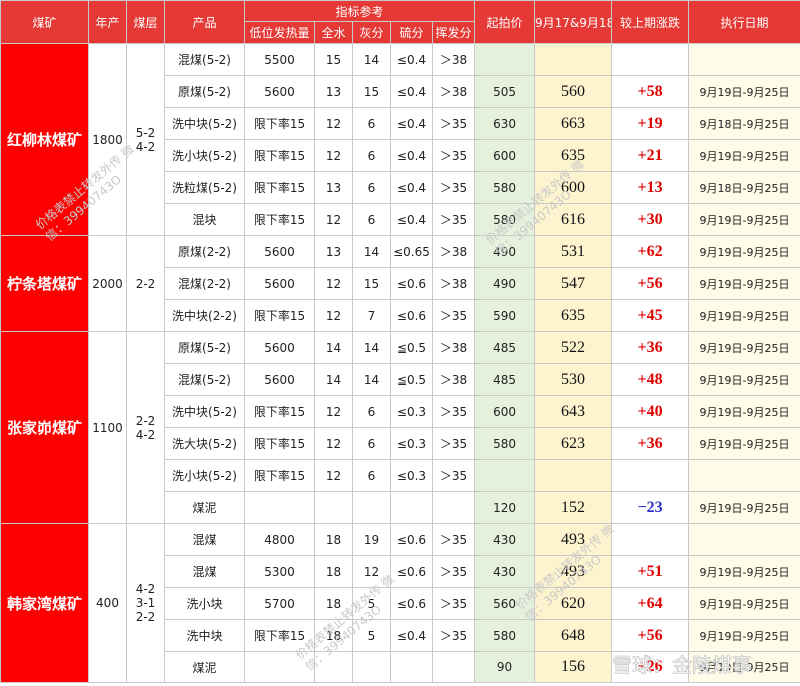 The height and width of the screenshot is (686, 800). Describe the element at coordinates (359, 11) in the screenshot. I see `header-index-ref: 指标参考` at that location.